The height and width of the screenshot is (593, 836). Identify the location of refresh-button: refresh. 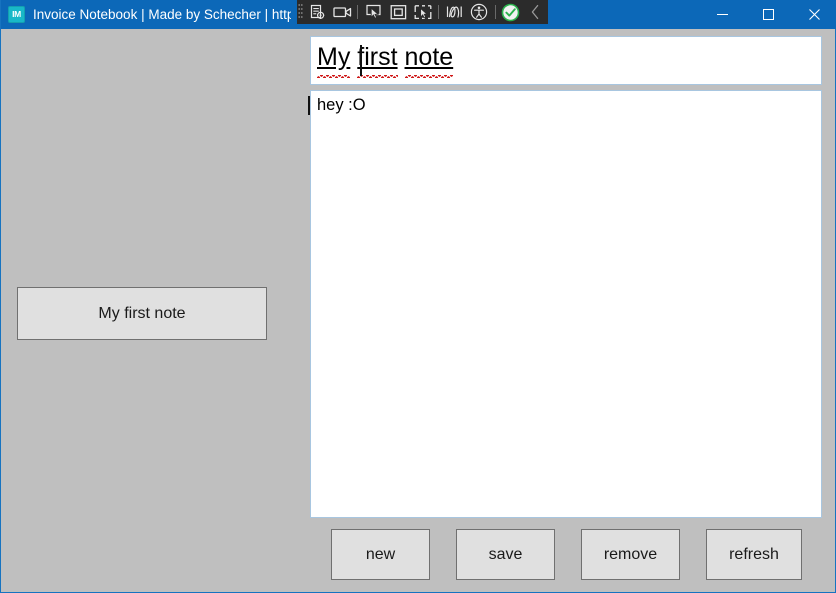
(754, 554).